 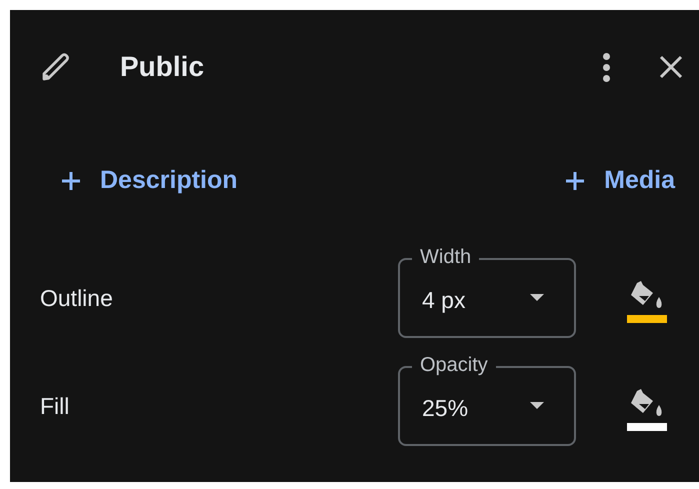 I want to click on add-link: Description, so click(x=149, y=181).